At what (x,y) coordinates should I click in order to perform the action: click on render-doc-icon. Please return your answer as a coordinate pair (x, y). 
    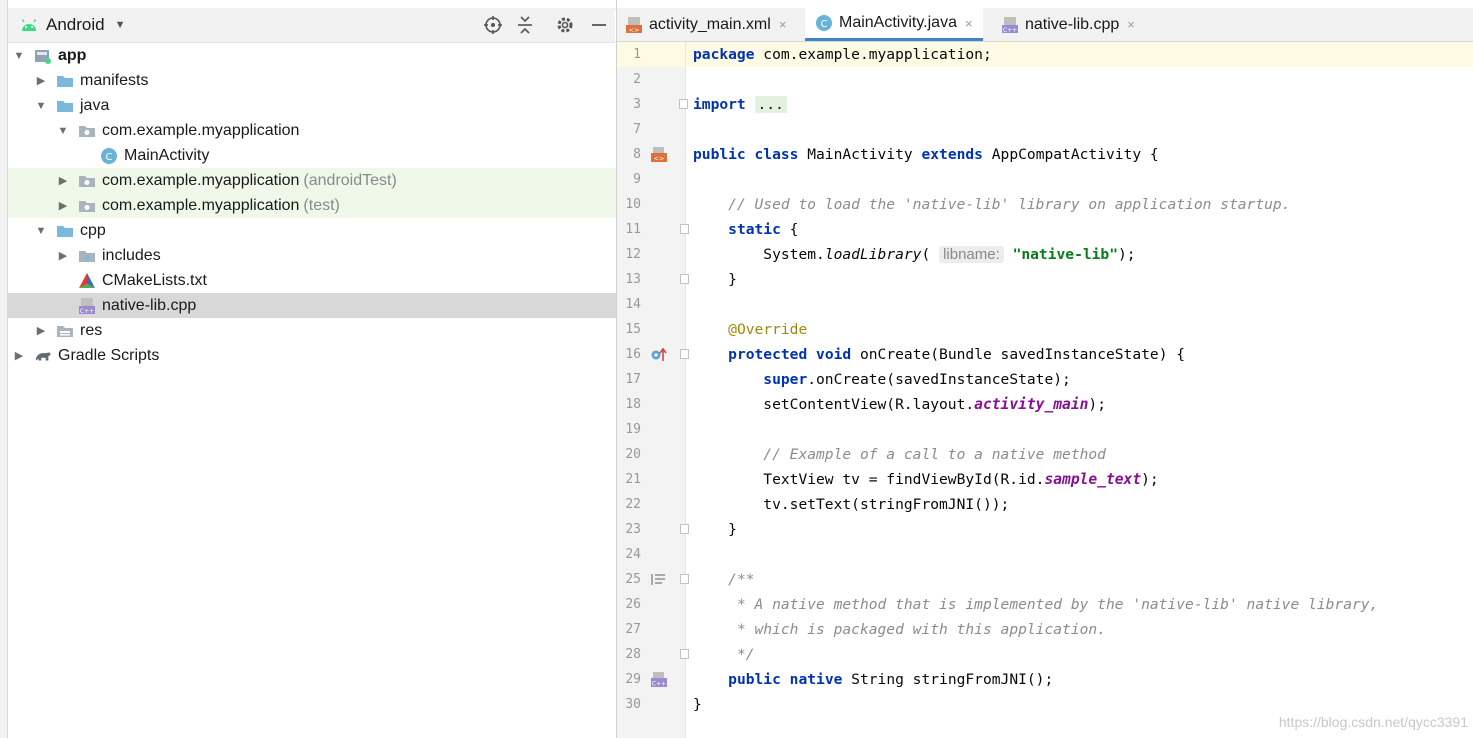
    Looking at the image, I should click on (659, 579).